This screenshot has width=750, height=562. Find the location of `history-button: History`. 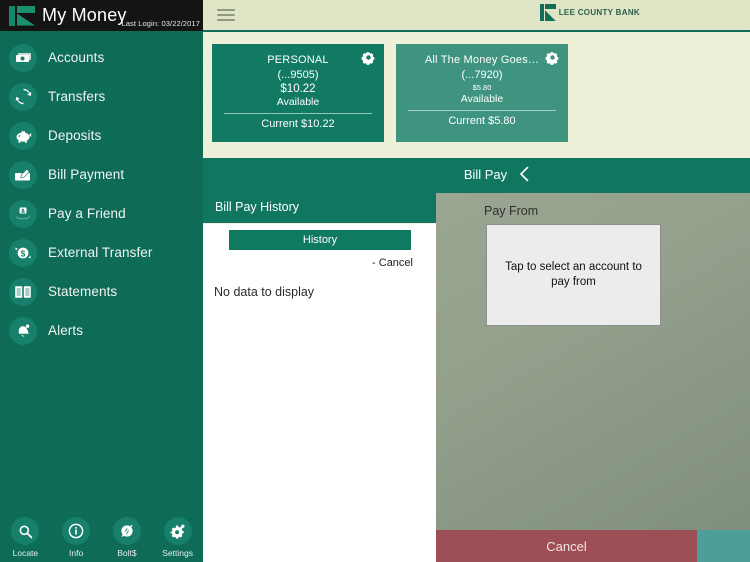

history-button: History is located at coordinates (320, 240).